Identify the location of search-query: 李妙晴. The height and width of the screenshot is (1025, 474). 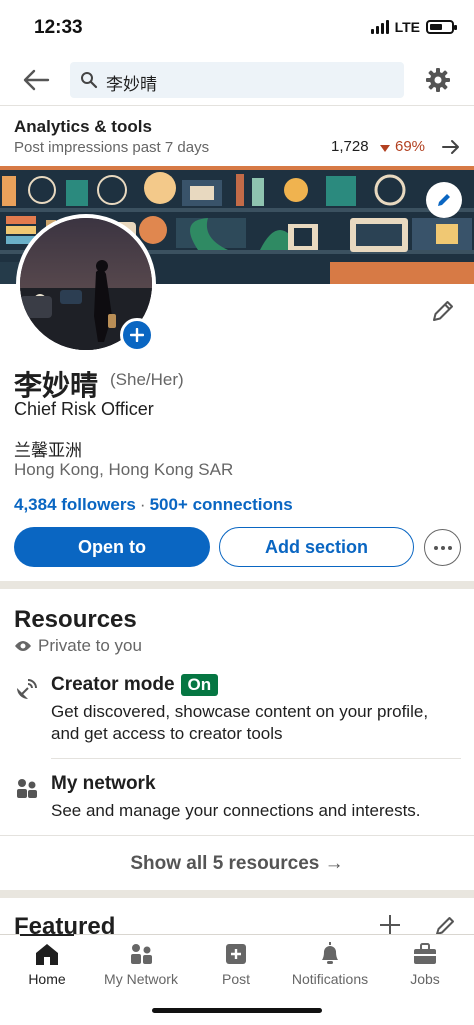
(131, 84).